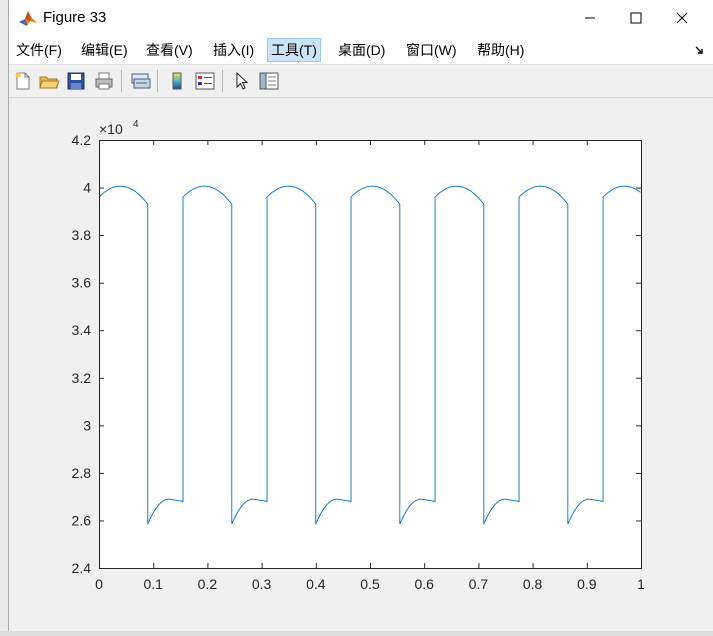 Image resolution: width=713 pixels, height=636 pixels. Describe the element at coordinates (169, 50) in the screenshot. I see `menu-view: 查看(V)` at that location.